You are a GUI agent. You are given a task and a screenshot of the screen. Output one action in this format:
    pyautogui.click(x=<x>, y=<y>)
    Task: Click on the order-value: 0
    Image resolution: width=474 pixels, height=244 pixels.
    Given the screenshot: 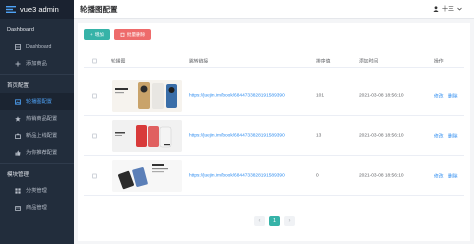 What is the action you would take?
    pyautogui.click(x=317, y=176)
    